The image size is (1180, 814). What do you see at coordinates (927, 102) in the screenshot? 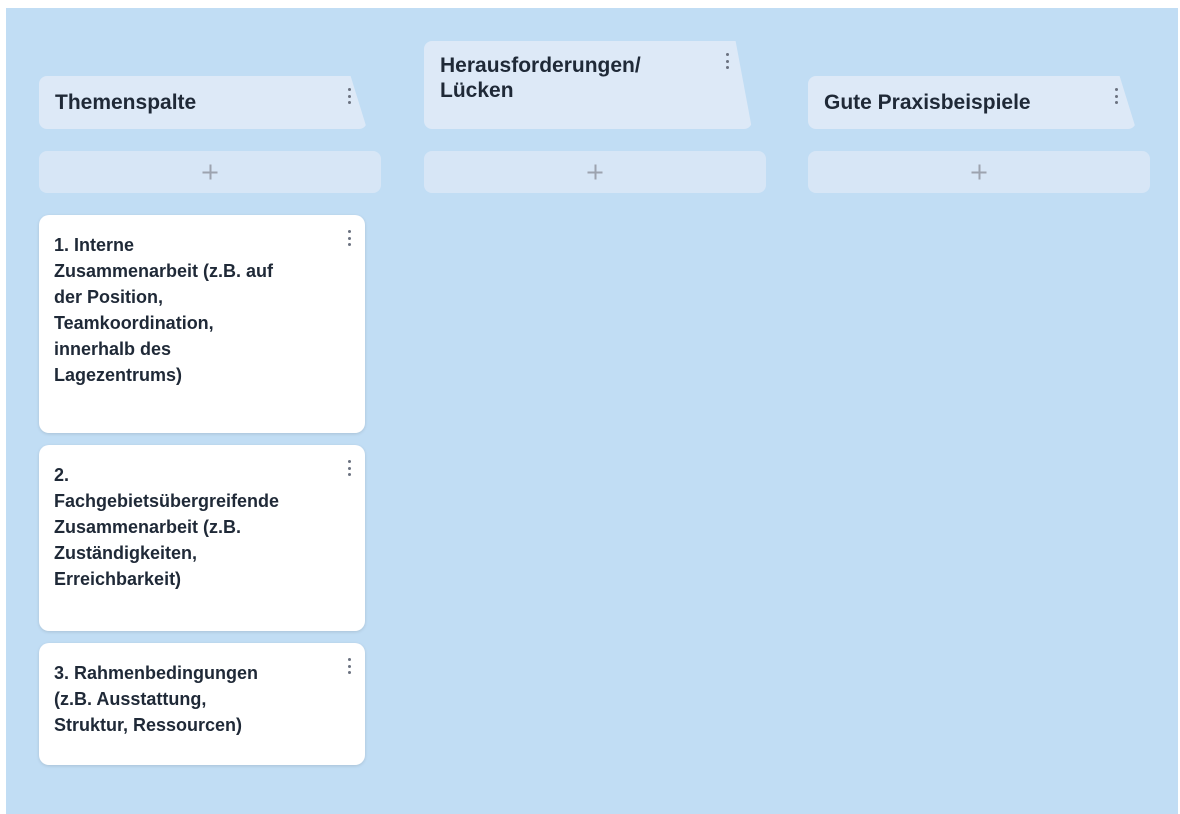
I see `column-title: Gute Praxisbeispiele` at bounding box center [927, 102].